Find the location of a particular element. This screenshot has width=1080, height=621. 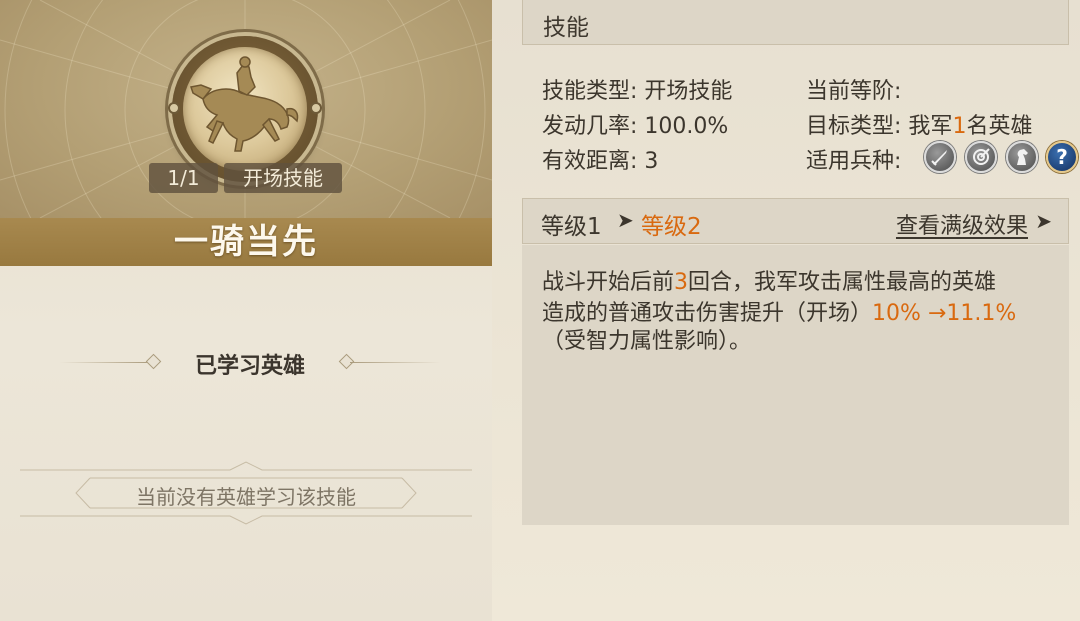

next-level-label: 等级2 is located at coordinates (671, 227).